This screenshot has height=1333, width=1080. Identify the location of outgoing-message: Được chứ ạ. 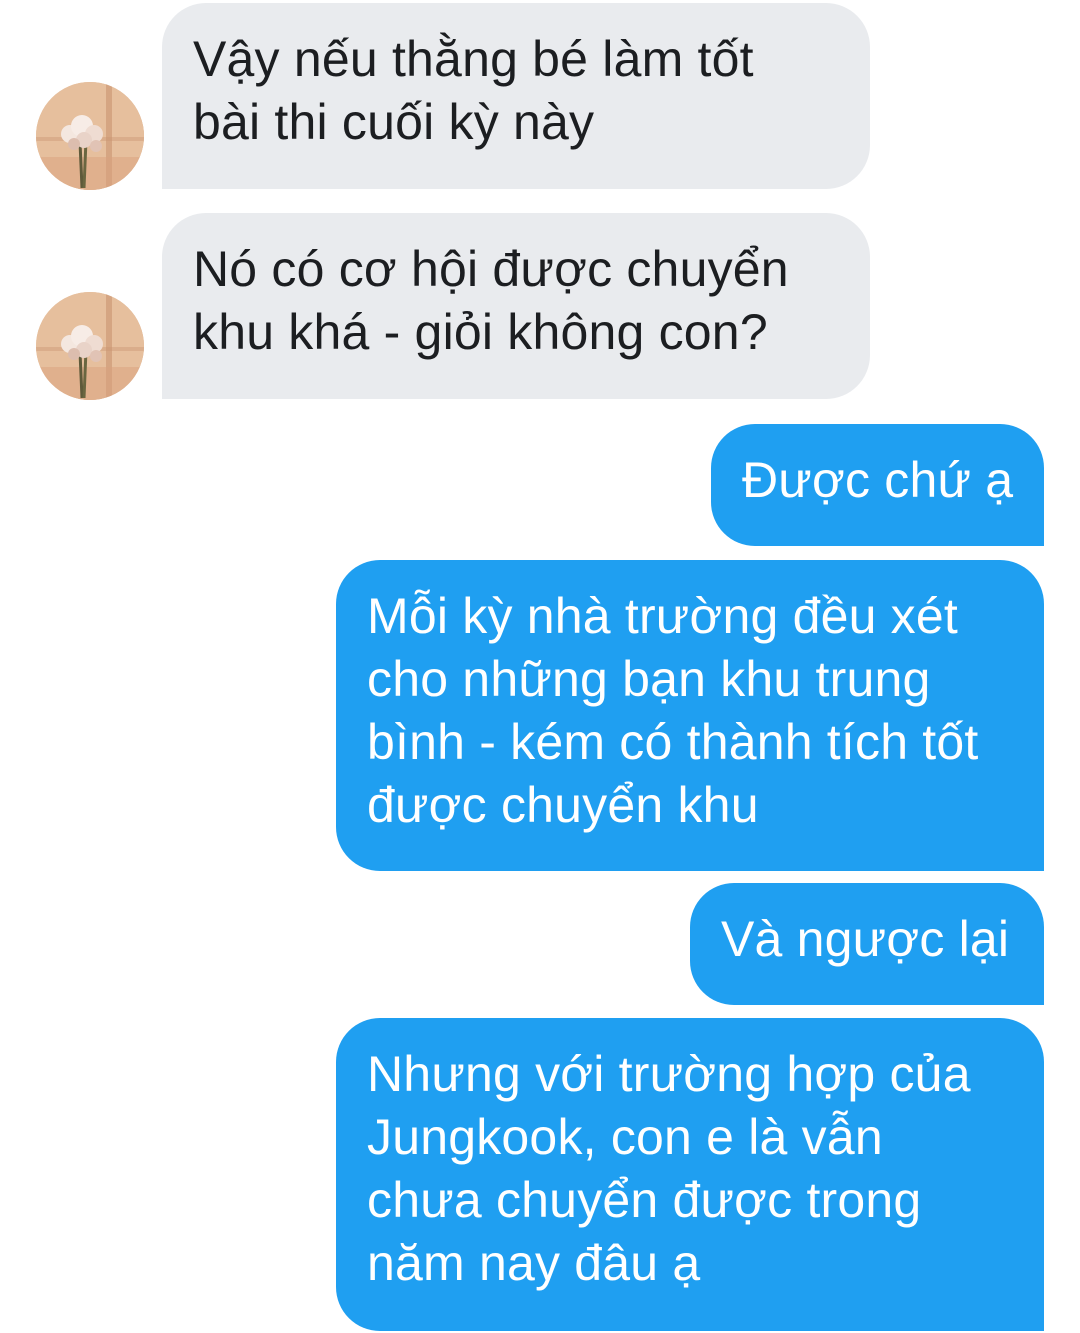
(877, 485).